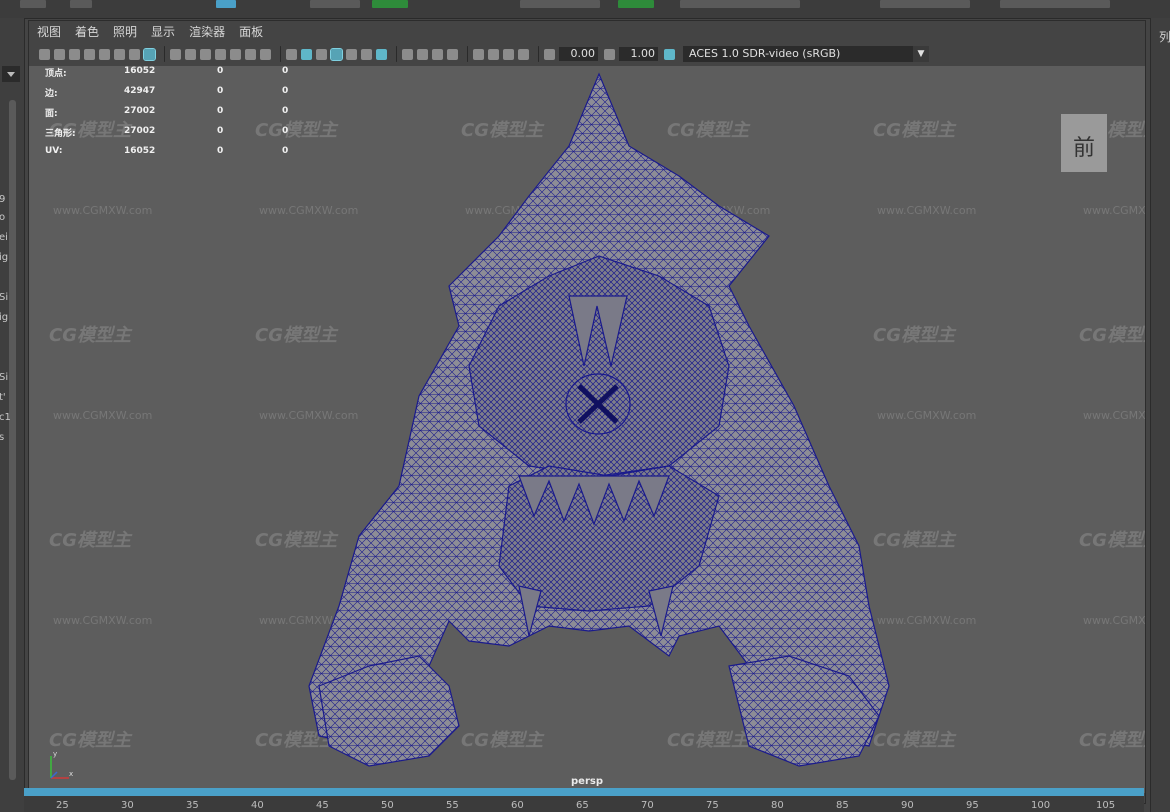  Describe the element at coordinates (74, 54) in the screenshot. I see `bookmark-icon` at that location.